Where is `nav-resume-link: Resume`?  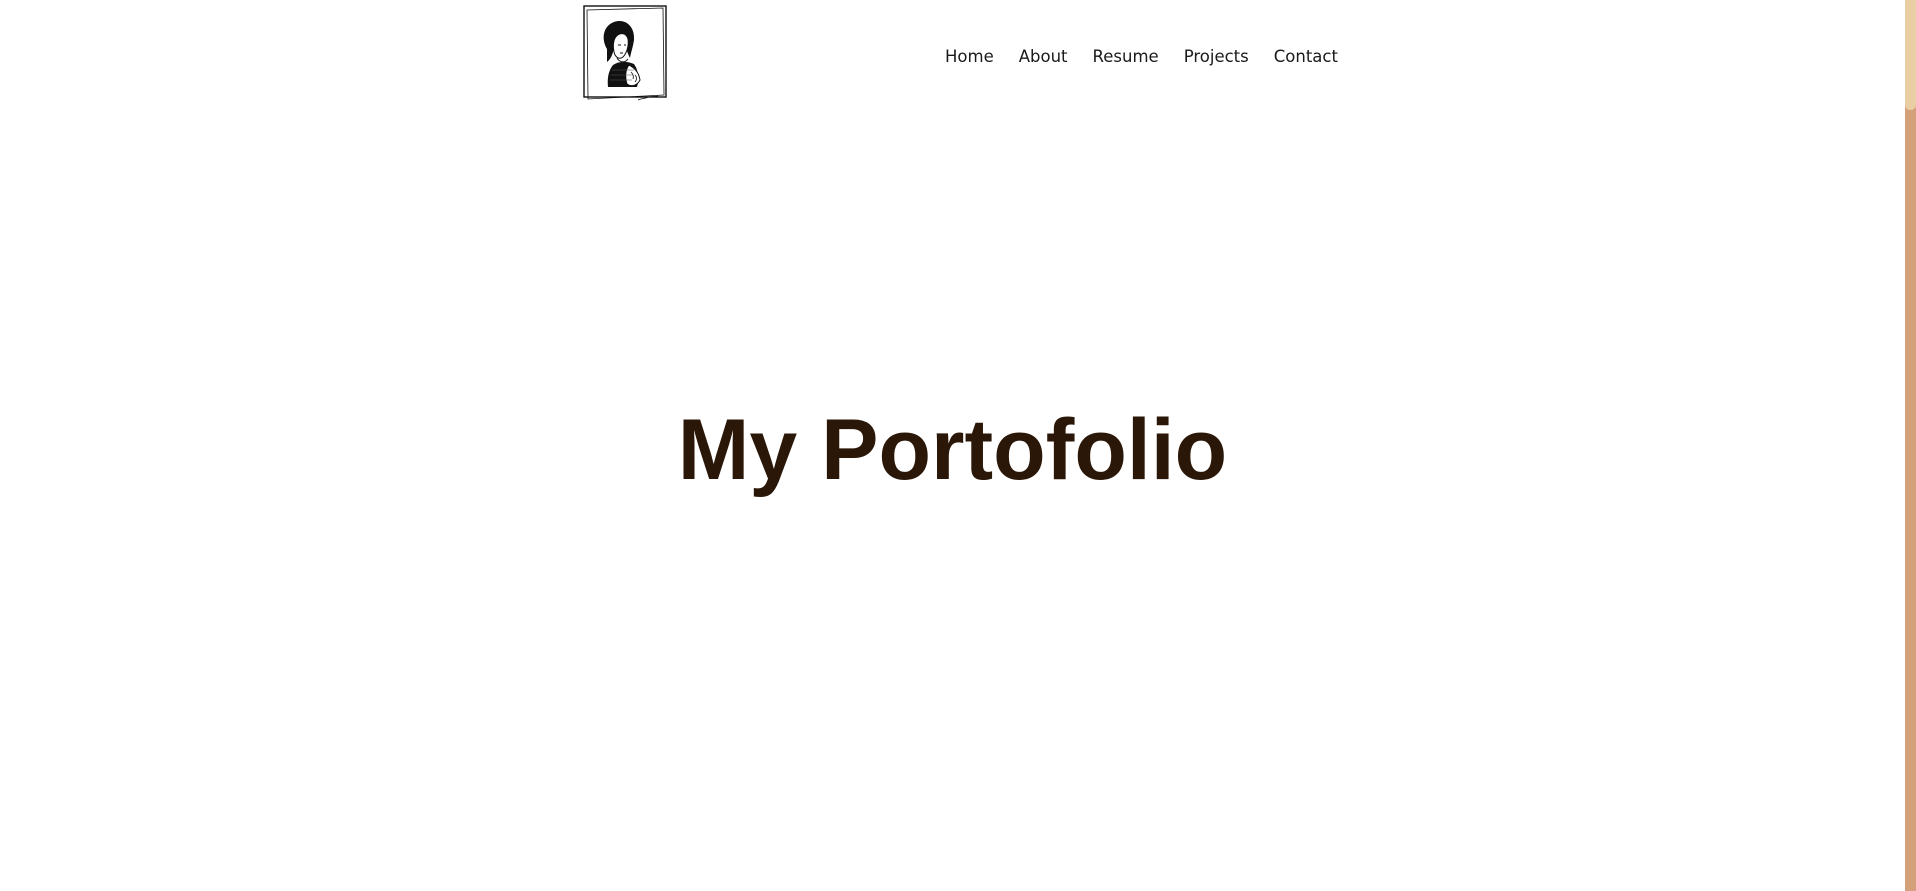
nav-resume-link: Resume is located at coordinates (1126, 56).